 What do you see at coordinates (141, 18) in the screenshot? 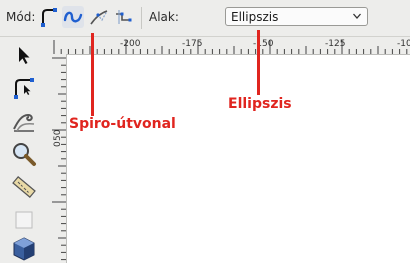
I see `toolbar-separator` at bounding box center [141, 18].